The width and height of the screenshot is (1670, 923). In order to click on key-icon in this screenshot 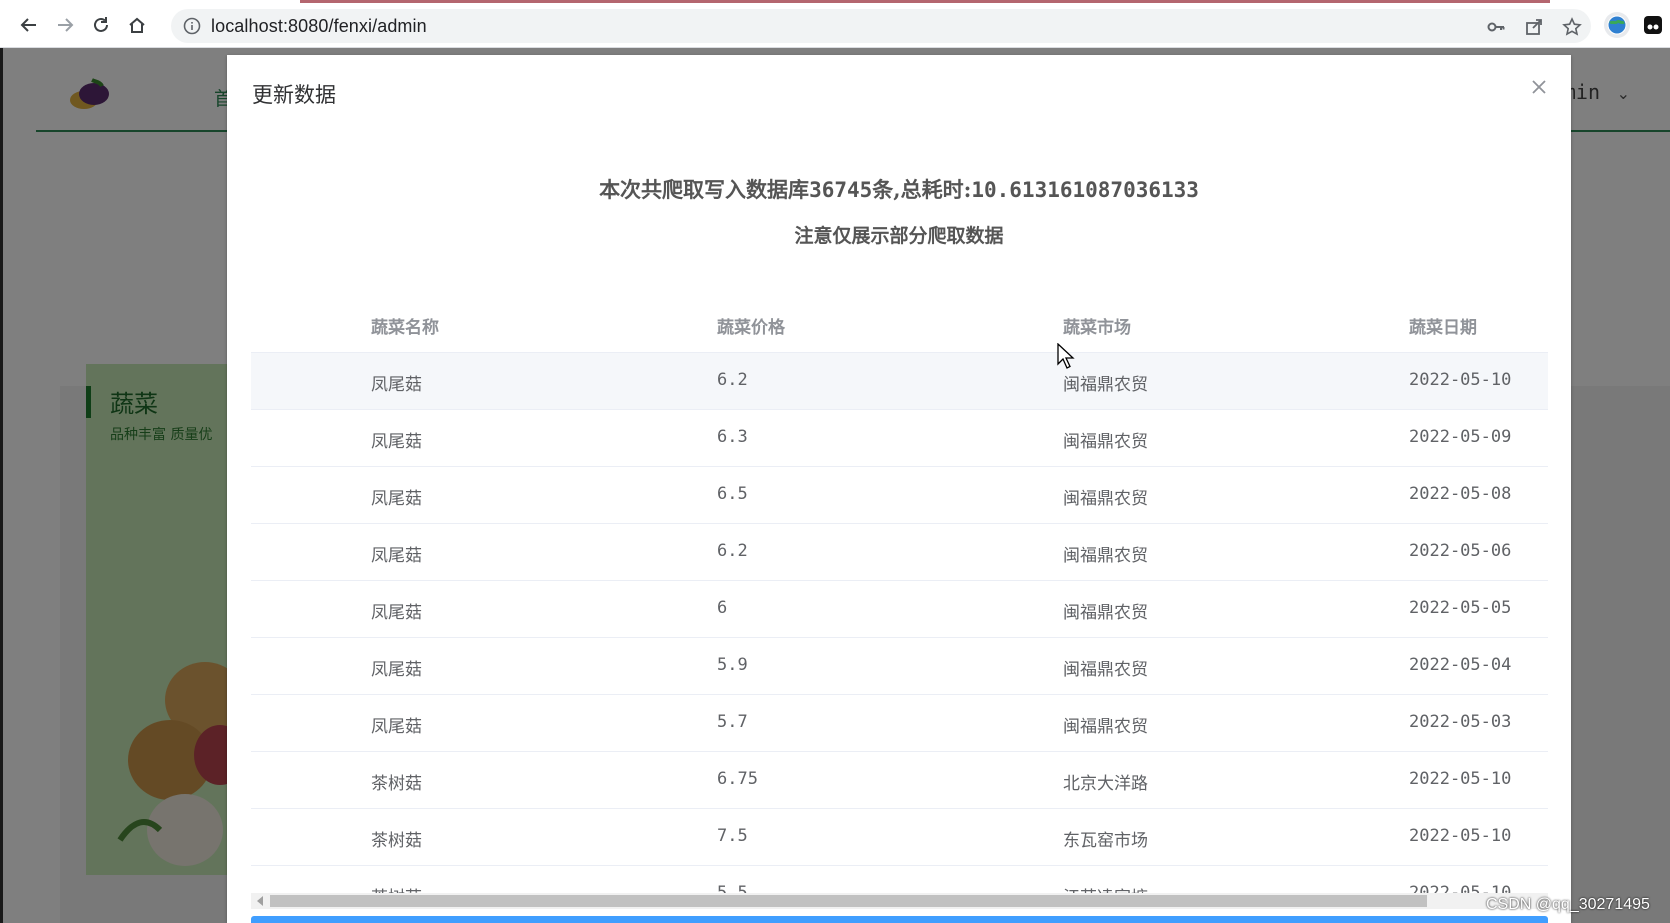, I will do `click(1496, 27)`.